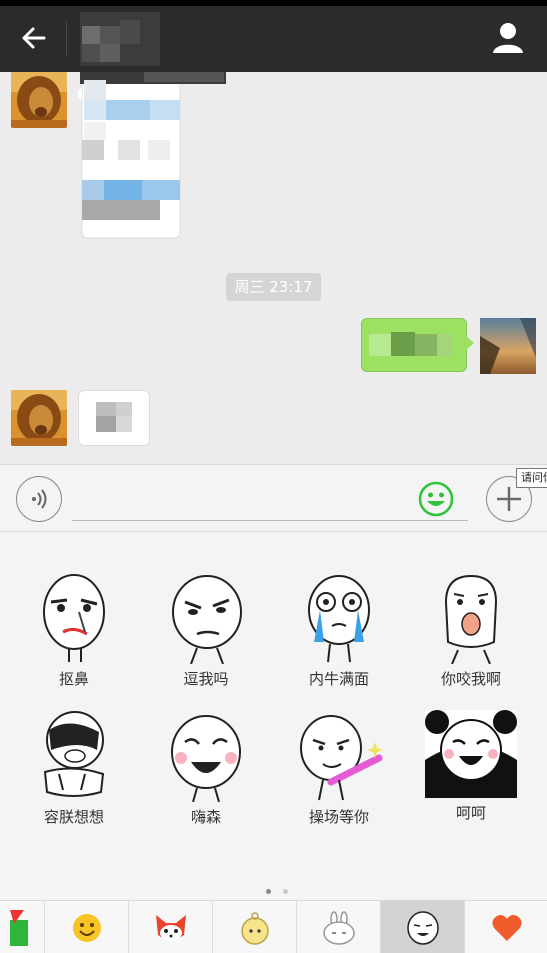 This screenshot has height=953, width=547. I want to click on tab-baby, so click(255, 927).